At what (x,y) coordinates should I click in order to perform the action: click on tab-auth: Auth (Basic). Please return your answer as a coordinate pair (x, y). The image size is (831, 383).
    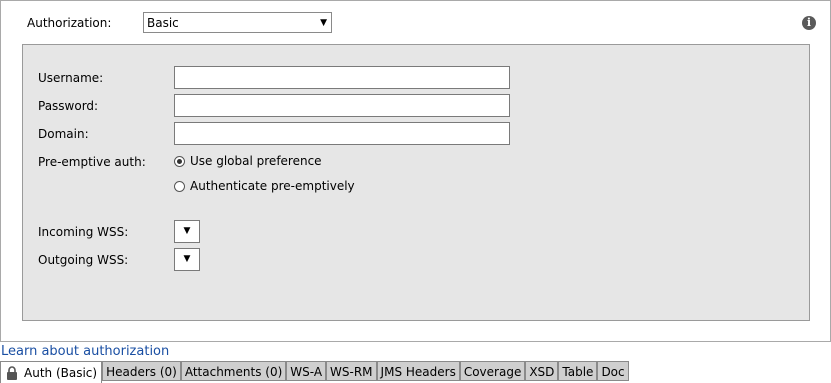
    Looking at the image, I should click on (51, 372).